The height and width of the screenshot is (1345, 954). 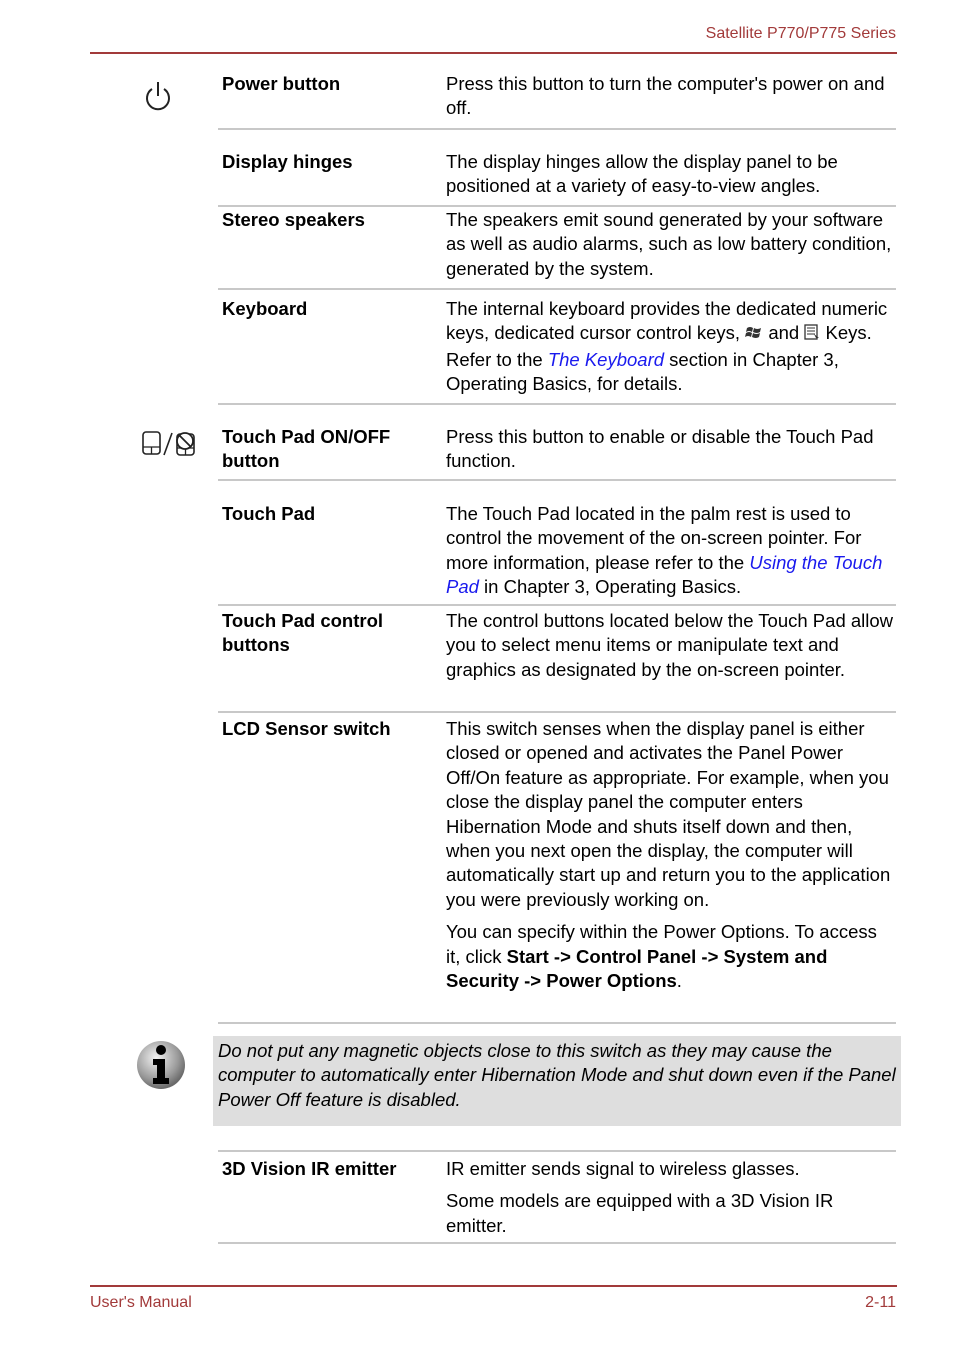 I want to click on info-icon, so click(x=161, y=1068).